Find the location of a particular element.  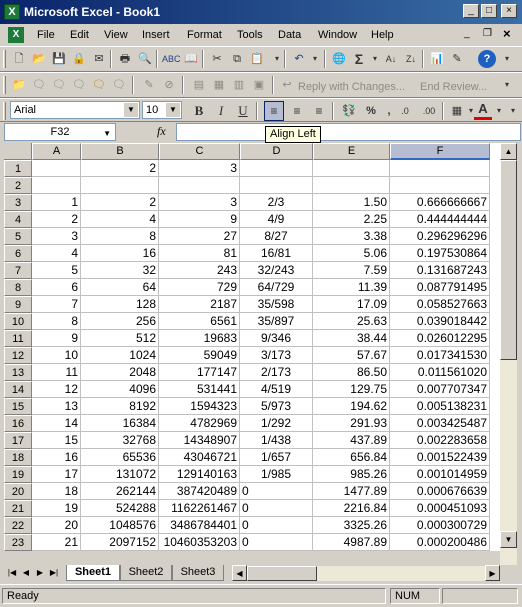

track-changes-icon: ▤ is located at coordinates (199, 85).